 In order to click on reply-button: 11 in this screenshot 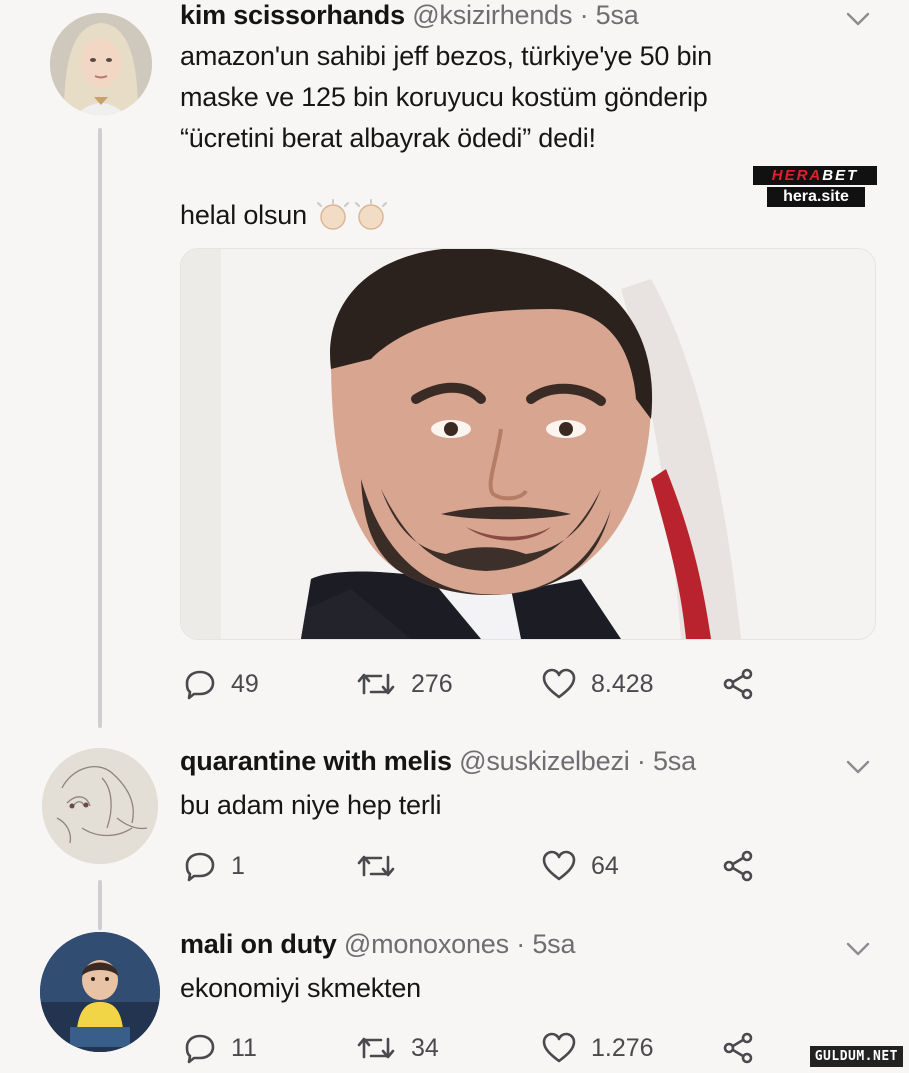, I will do `click(220, 1048)`.